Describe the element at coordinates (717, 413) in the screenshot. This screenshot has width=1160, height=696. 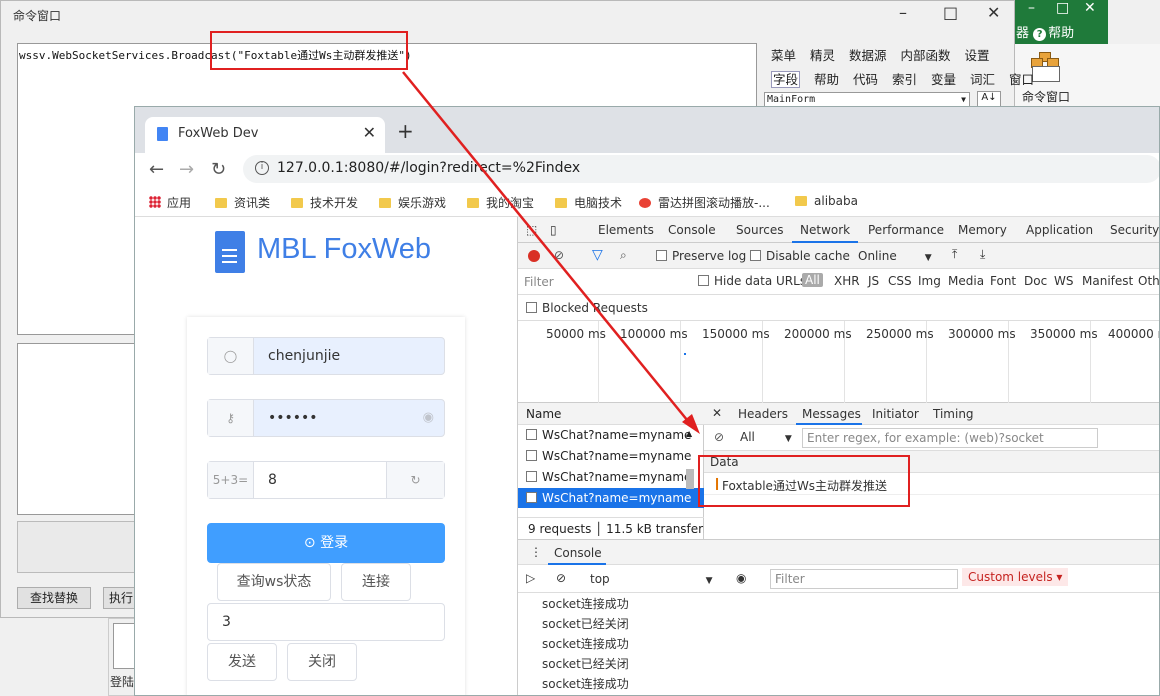
I see `close-detail-icon: ✕` at that location.